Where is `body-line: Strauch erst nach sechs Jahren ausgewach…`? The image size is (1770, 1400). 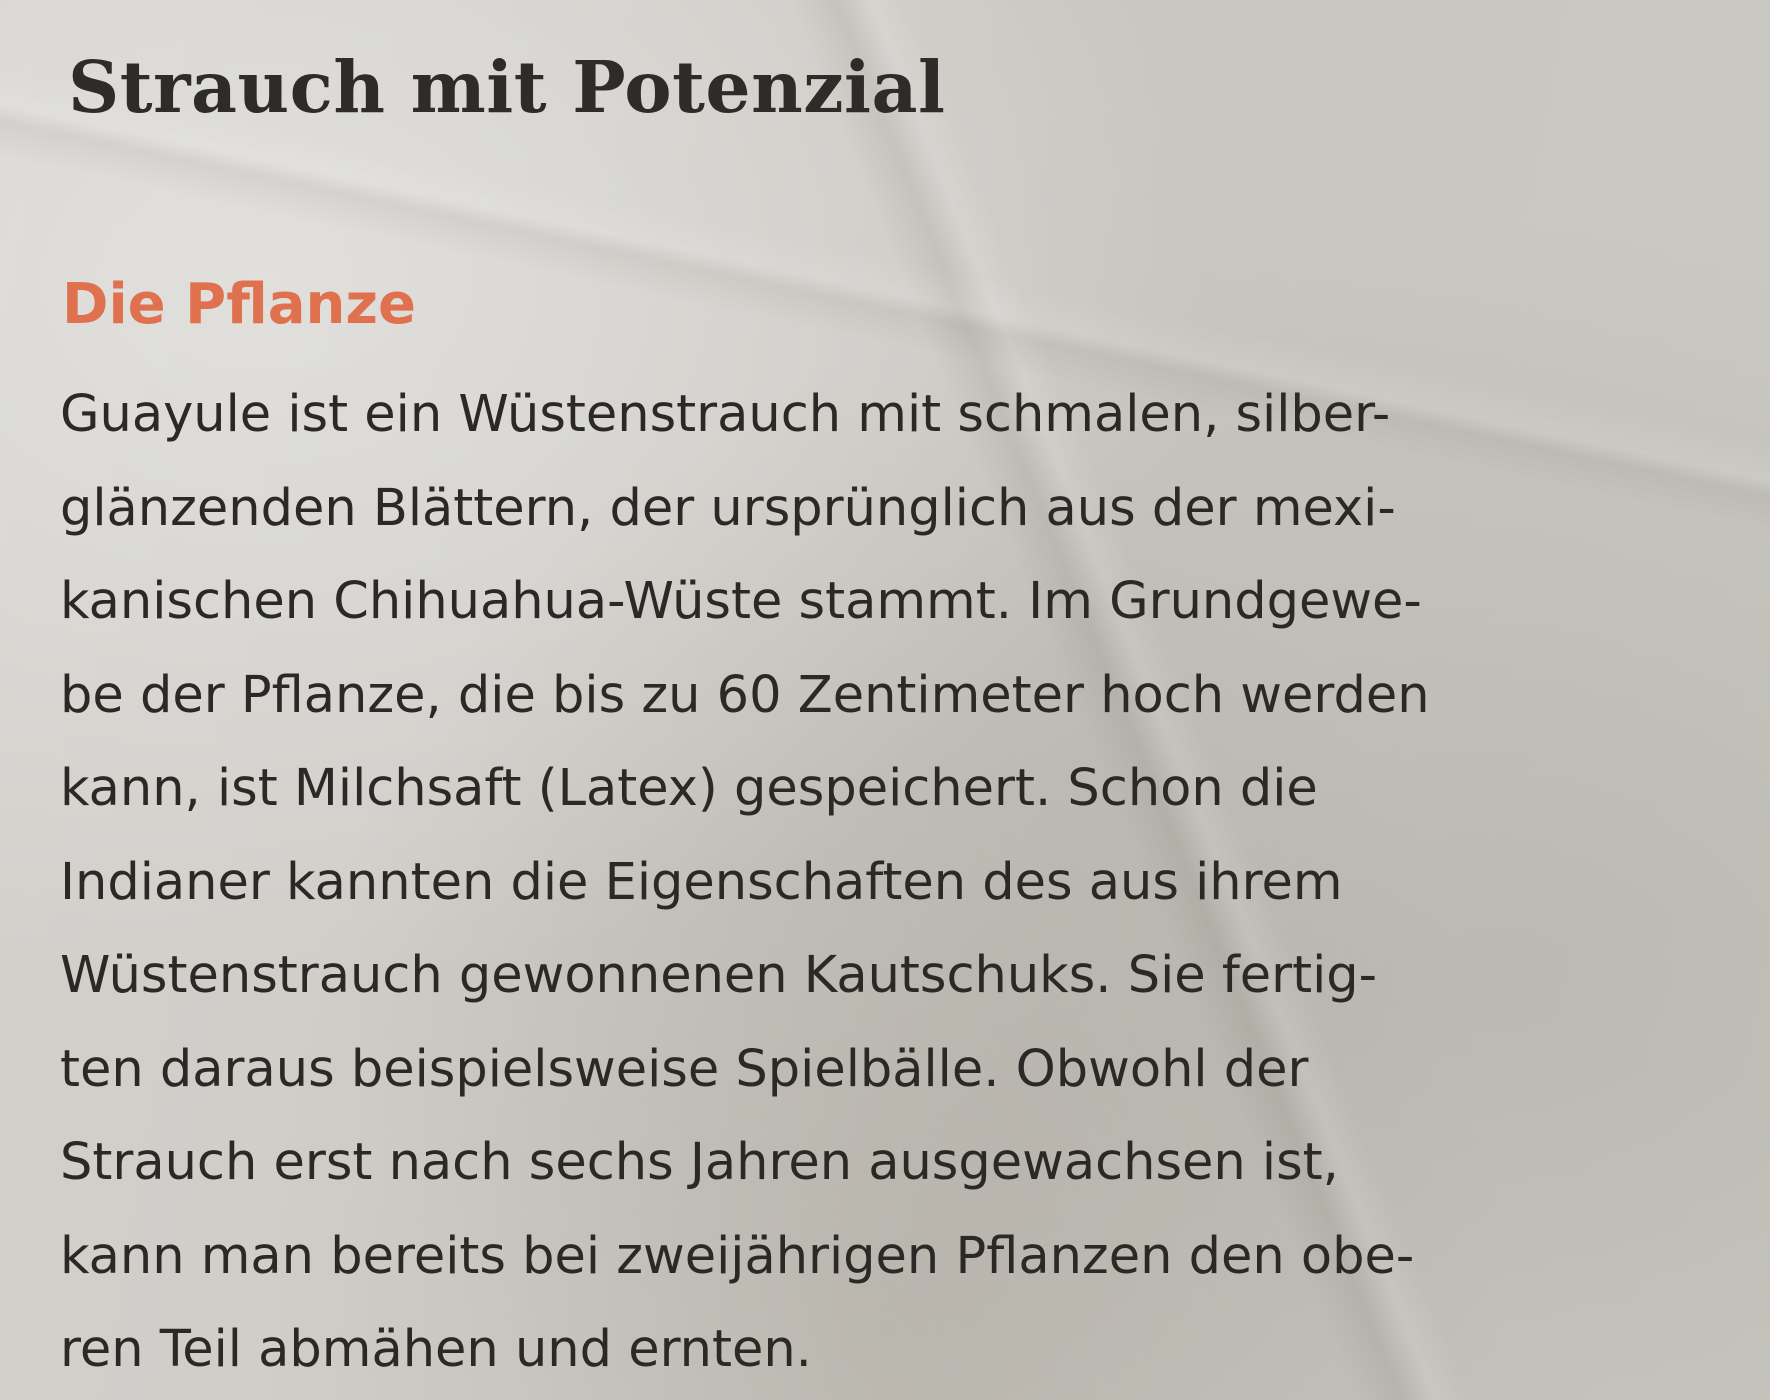
body-line: Strauch erst nach sechs Jahren ausgewach… is located at coordinates (699, 1162).